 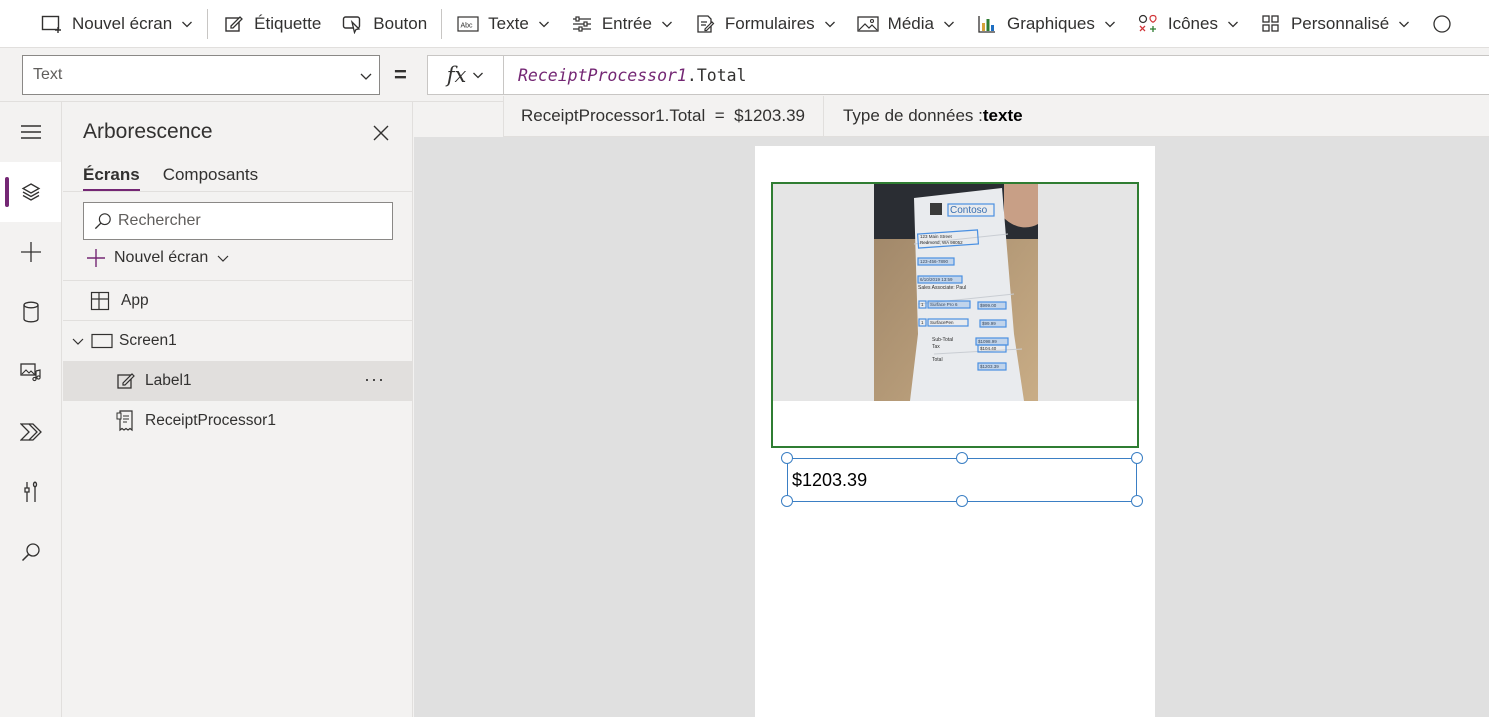 What do you see at coordinates (936, 236) in the screenshot?
I see `receipt-address-1: 123 Main Street` at bounding box center [936, 236].